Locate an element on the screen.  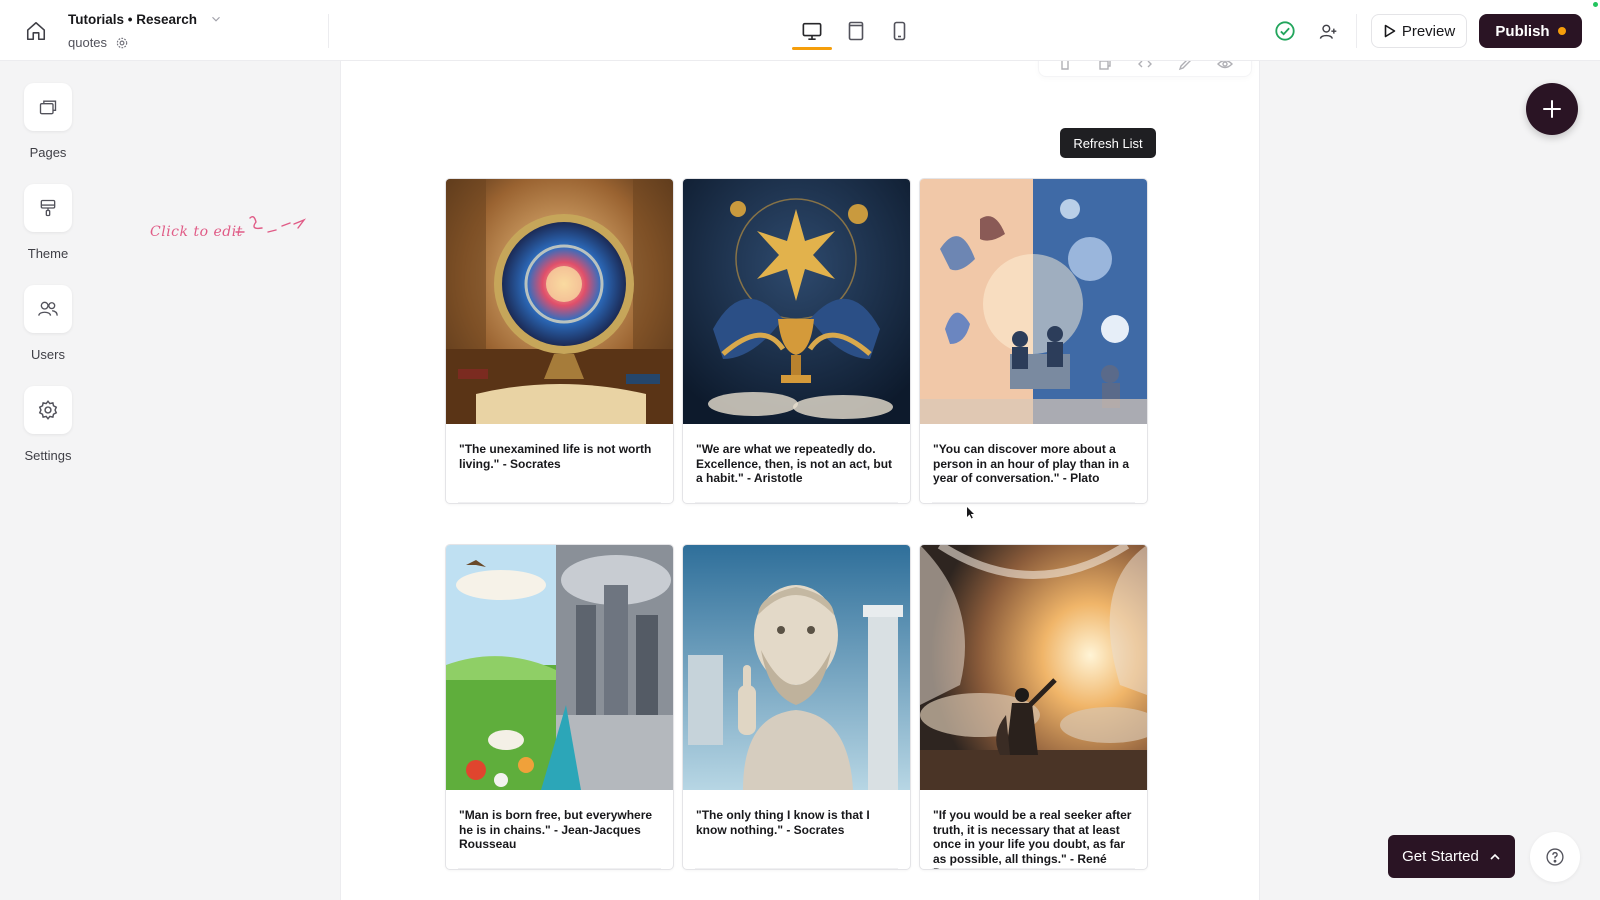
desktop-view-icon is located at coordinates (812, 31).